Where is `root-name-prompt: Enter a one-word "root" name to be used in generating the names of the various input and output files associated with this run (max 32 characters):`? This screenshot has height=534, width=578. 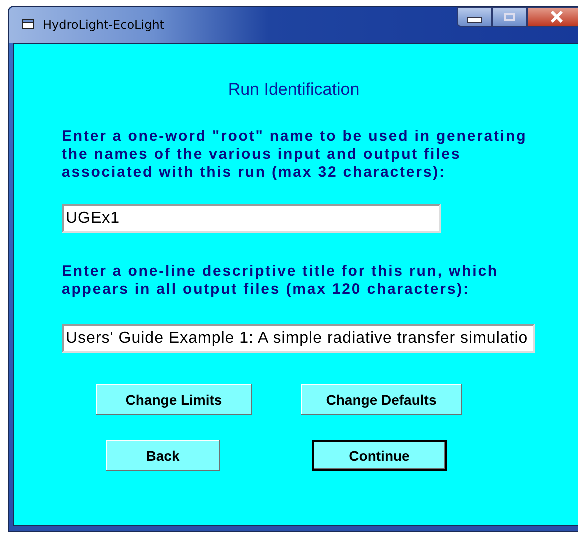 root-name-prompt: Enter a one-word "root" name to be used in generating the names of the various input and output files associated with this run (max 32 characters): is located at coordinates (295, 155).